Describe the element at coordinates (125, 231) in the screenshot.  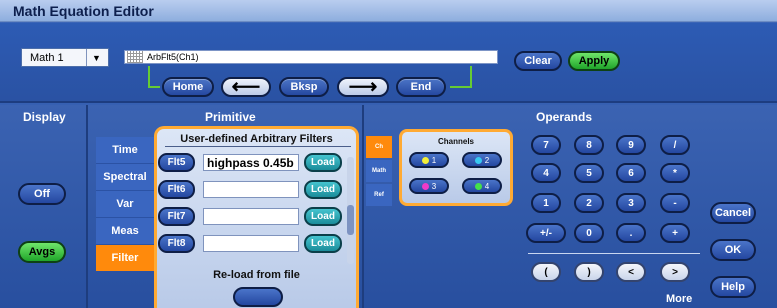
I see `tab-meas: Meas` at that location.